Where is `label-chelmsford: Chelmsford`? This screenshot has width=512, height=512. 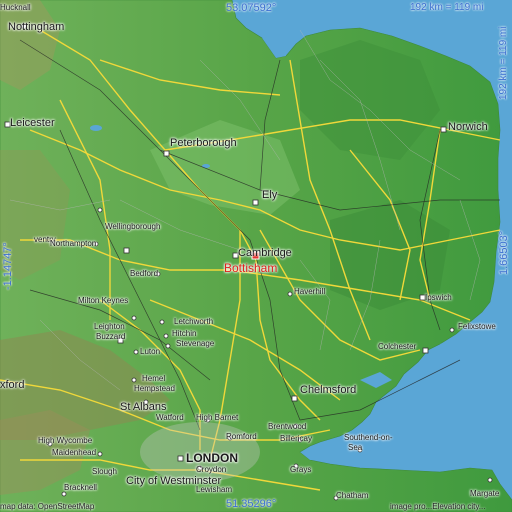
label-chelmsford: Chelmsford is located at coordinates (328, 390).